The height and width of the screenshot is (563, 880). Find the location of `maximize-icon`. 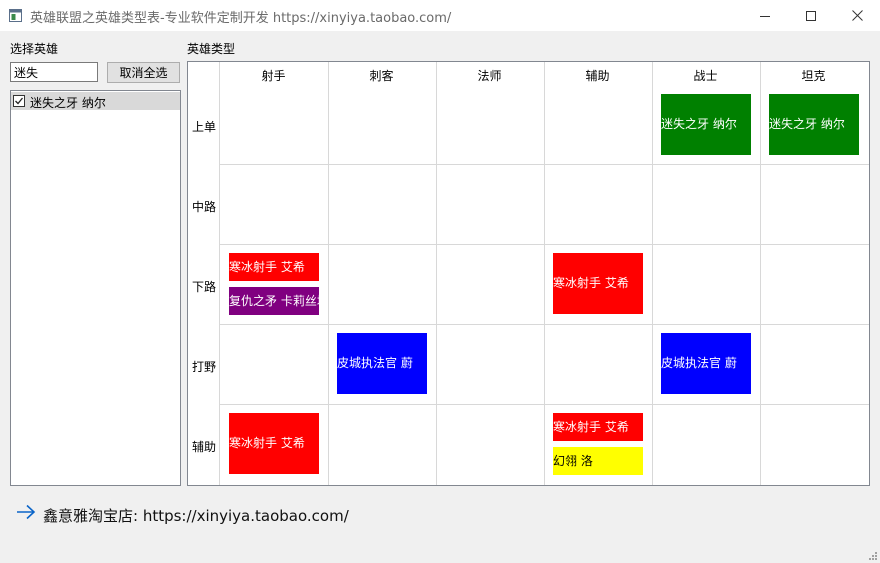

maximize-icon is located at coordinates (811, 15).